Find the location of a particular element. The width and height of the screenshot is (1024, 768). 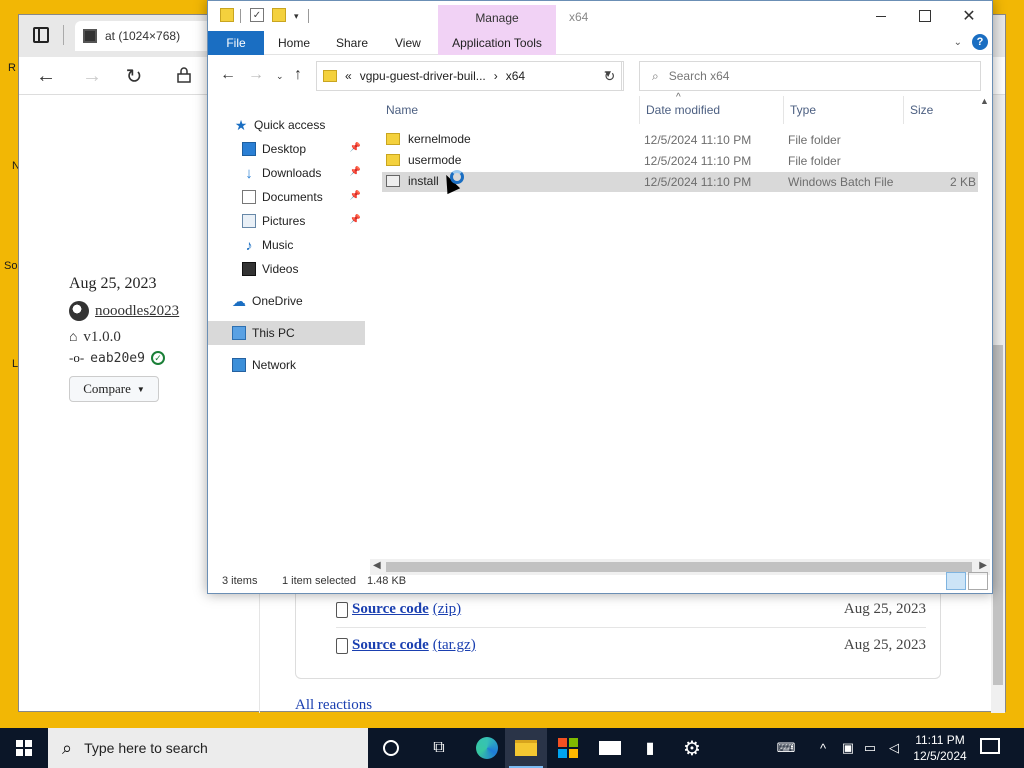

file-explorer-button is located at coordinates (526, 748).